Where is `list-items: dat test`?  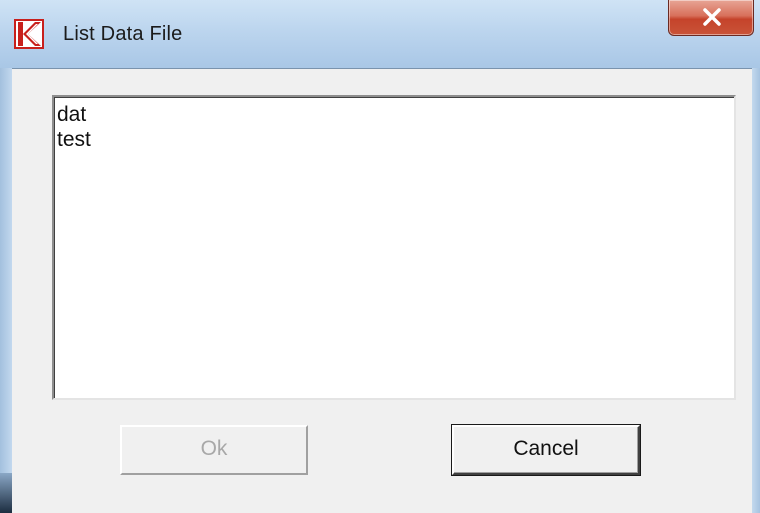 list-items: dat test is located at coordinates (394, 124).